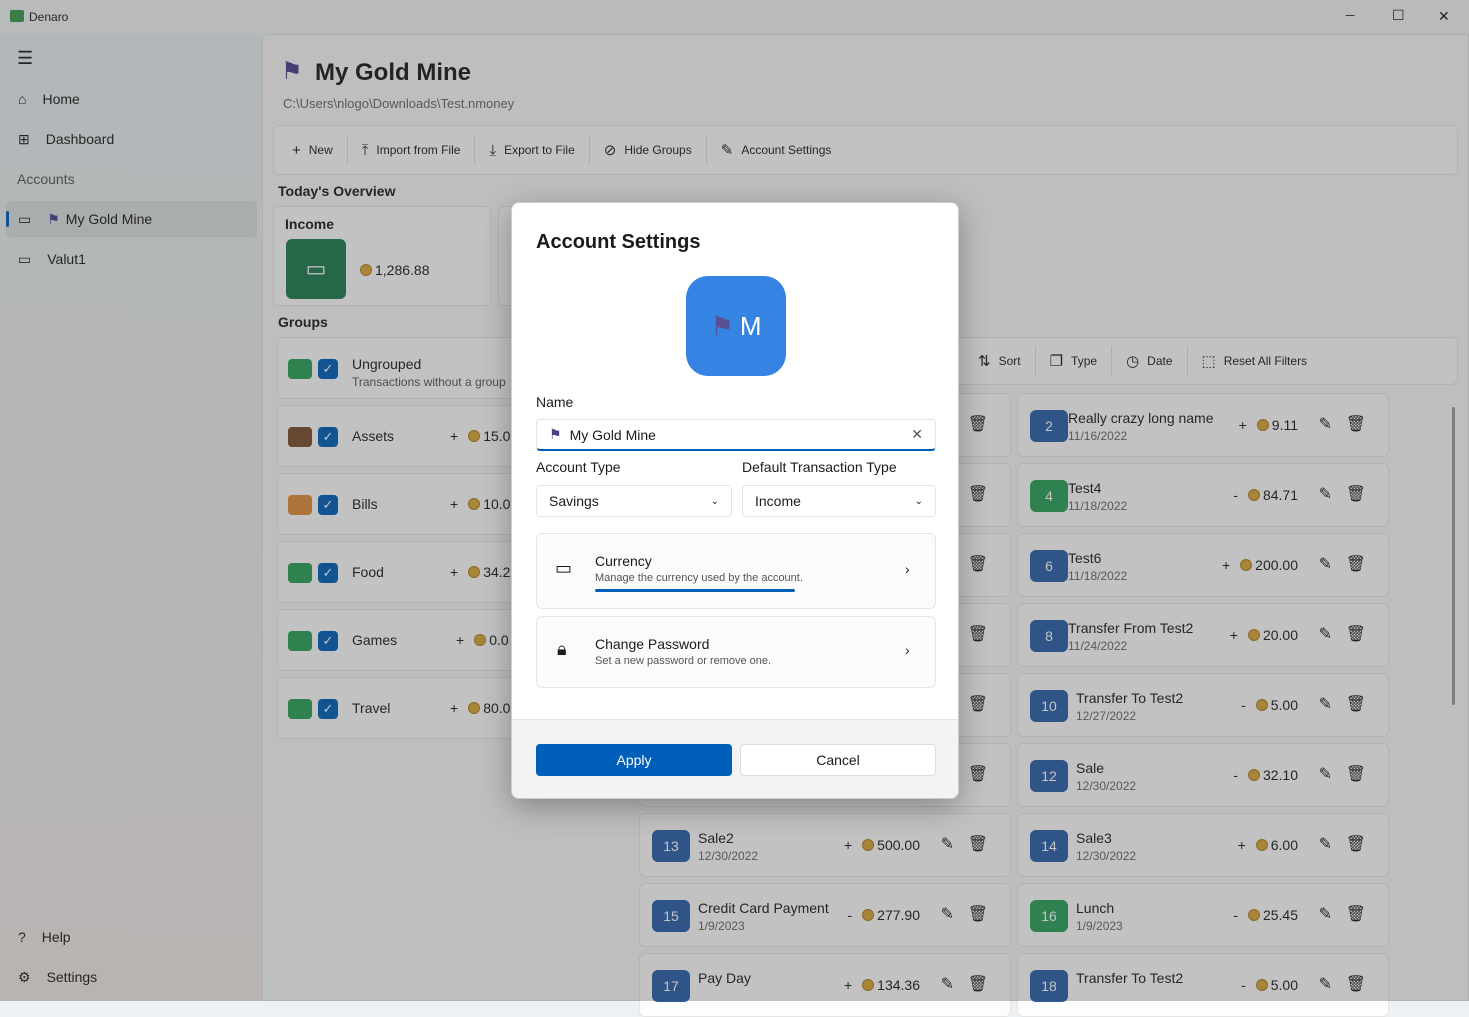 The image size is (1469, 1017). I want to click on name-input: ⚑ My Gold Mine ✕, so click(736, 435).